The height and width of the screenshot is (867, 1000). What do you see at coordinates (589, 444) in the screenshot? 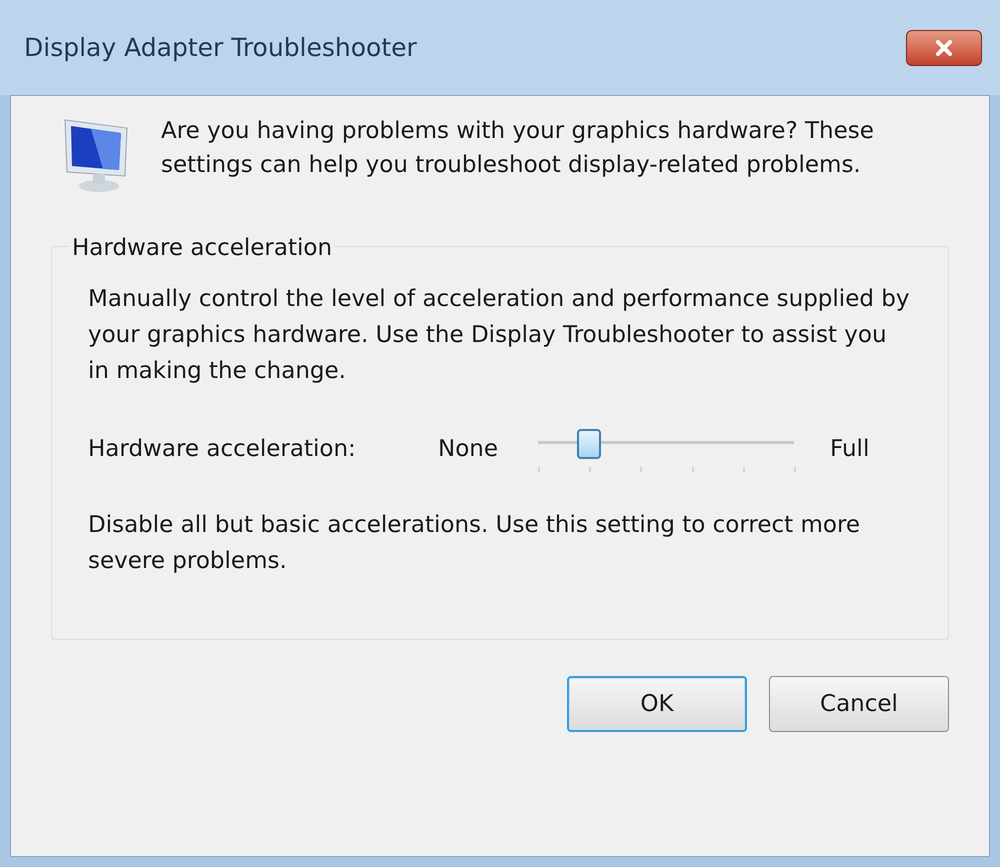
I see `slider-thumb` at bounding box center [589, 444].